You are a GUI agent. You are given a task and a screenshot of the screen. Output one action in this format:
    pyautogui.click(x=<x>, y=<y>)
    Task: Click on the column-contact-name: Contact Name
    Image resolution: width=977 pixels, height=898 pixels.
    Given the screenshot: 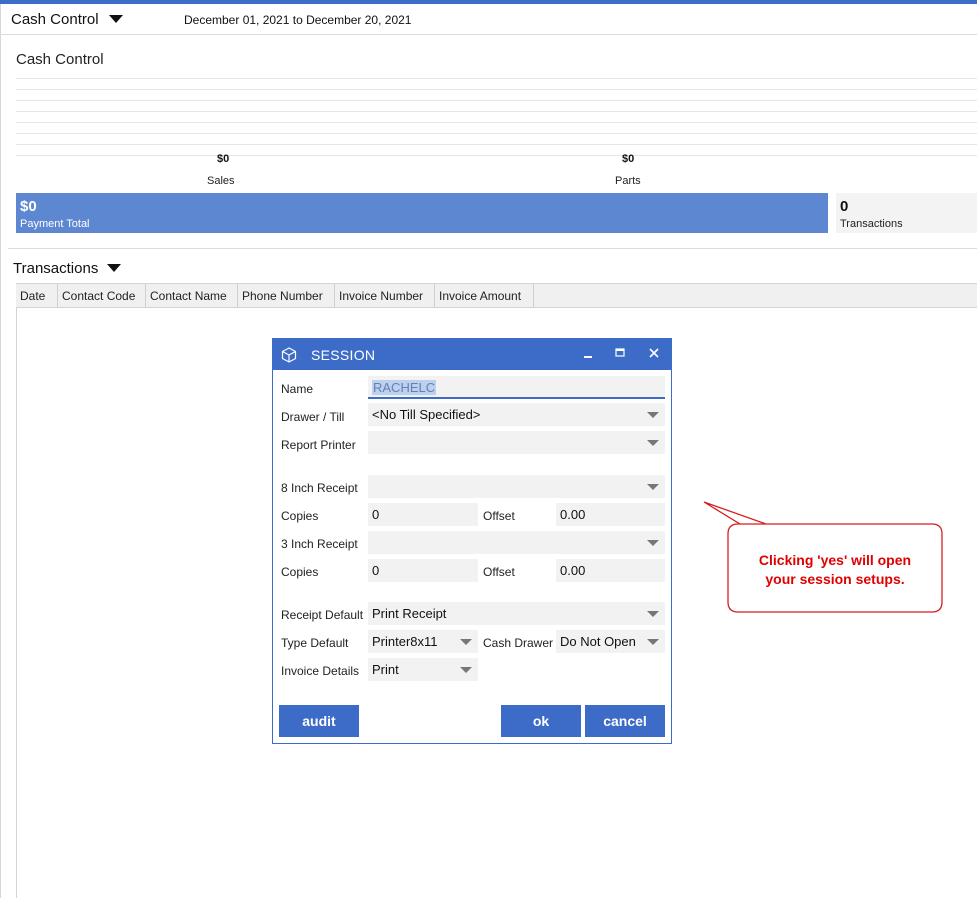 What is the action you would take?
    pyautogui.click(x=192, y=296)
    